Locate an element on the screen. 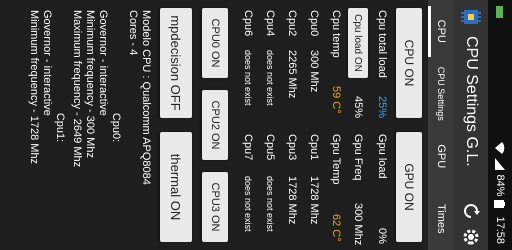 The height and width of the screenshot is (250, 512). core-name: Cpu6 is located at coordinates (248, 23).